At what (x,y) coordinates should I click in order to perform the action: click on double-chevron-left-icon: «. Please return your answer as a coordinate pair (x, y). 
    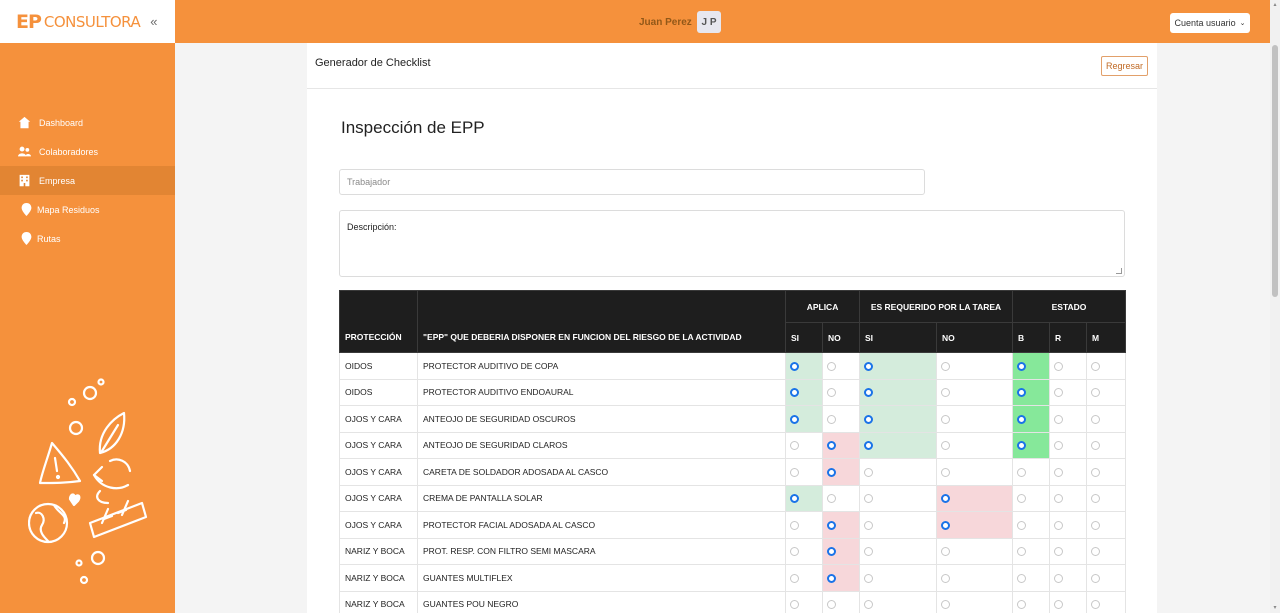
    Looking at the image, I should click on (153, 21).